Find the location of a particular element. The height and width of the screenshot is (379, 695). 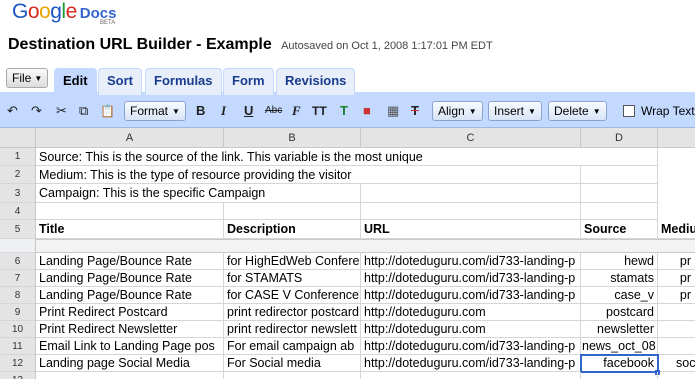

cell-medium: soc is located at coordinates (676, 363).